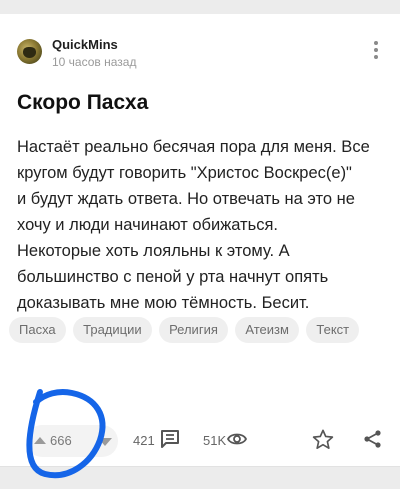  I want to click on views-count: 51K, so click(215, 440).